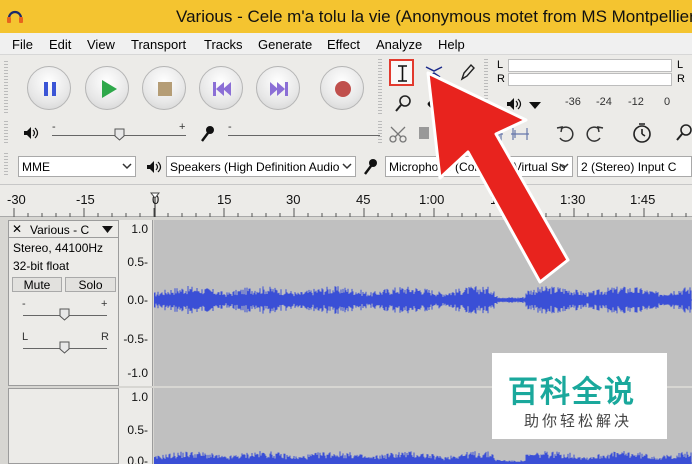  I want to click on skip-to-end-button, so click(278, 88).